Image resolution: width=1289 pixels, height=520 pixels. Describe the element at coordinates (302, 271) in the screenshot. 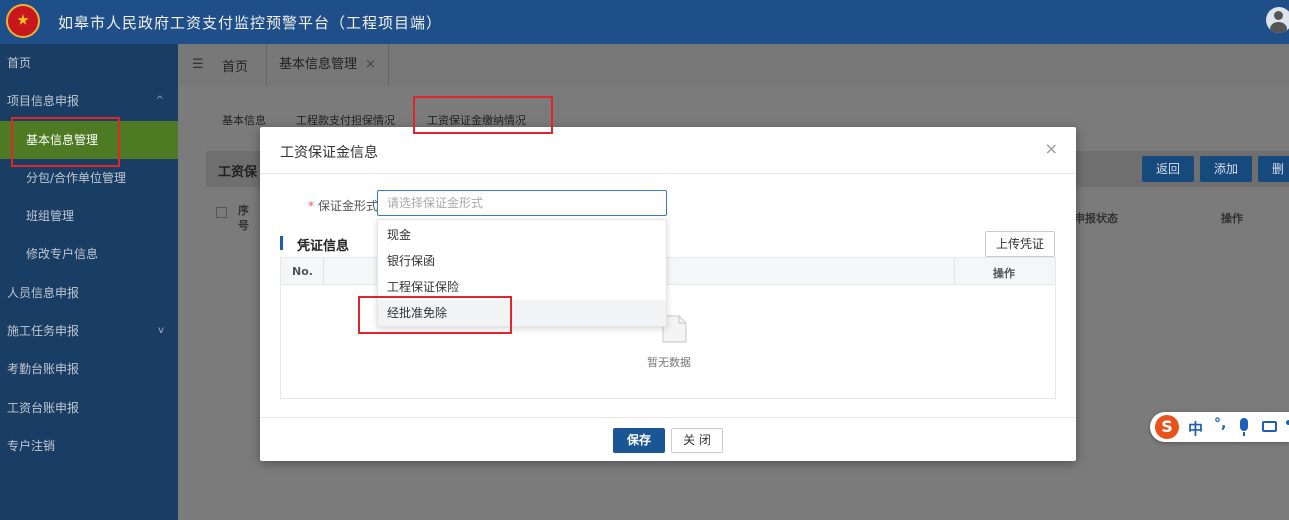

I see `column-header-no: No.` at that location.